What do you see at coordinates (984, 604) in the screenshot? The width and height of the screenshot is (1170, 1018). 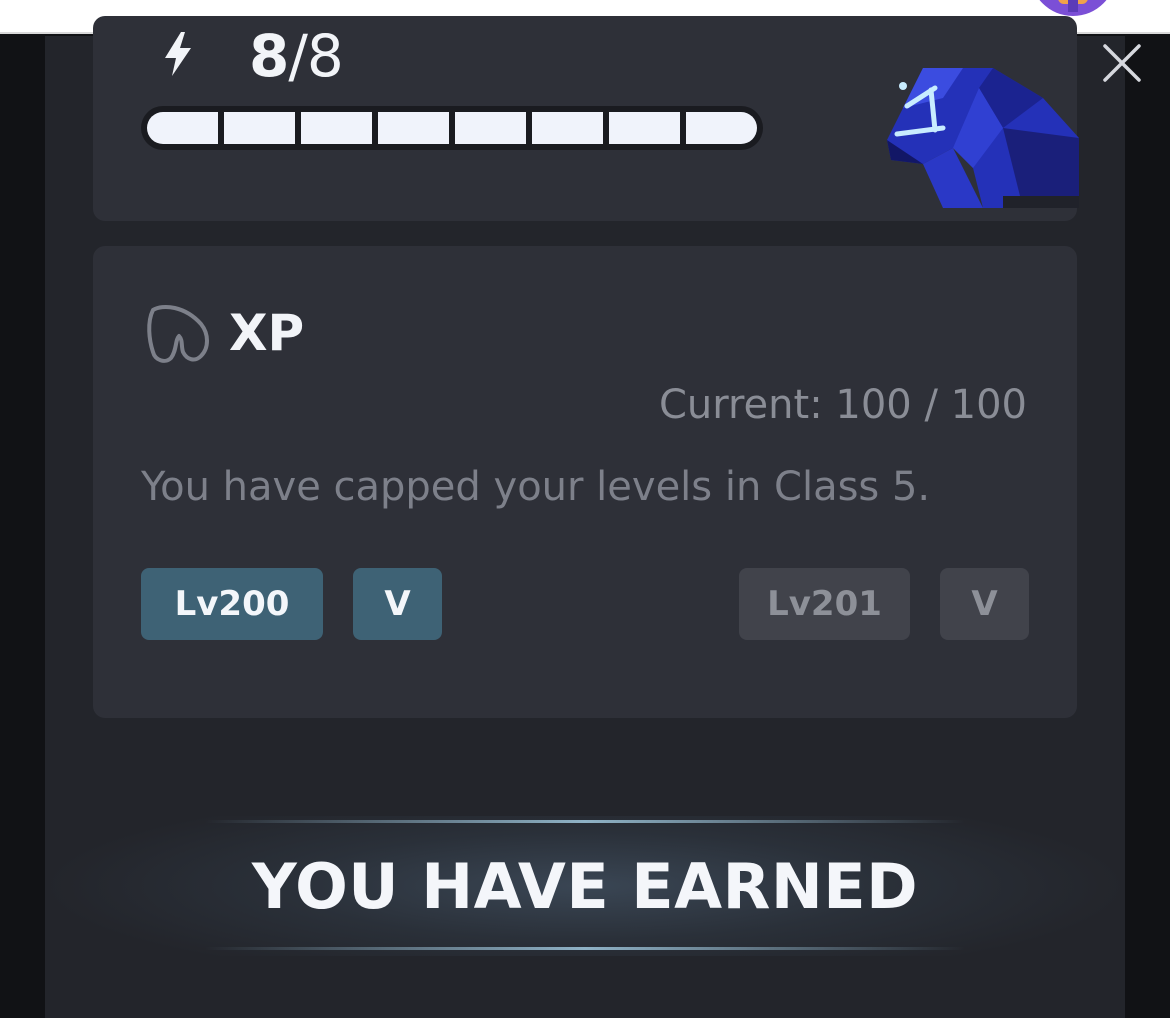 I see `next-class-badge: V` at bounding box center [984, 604].